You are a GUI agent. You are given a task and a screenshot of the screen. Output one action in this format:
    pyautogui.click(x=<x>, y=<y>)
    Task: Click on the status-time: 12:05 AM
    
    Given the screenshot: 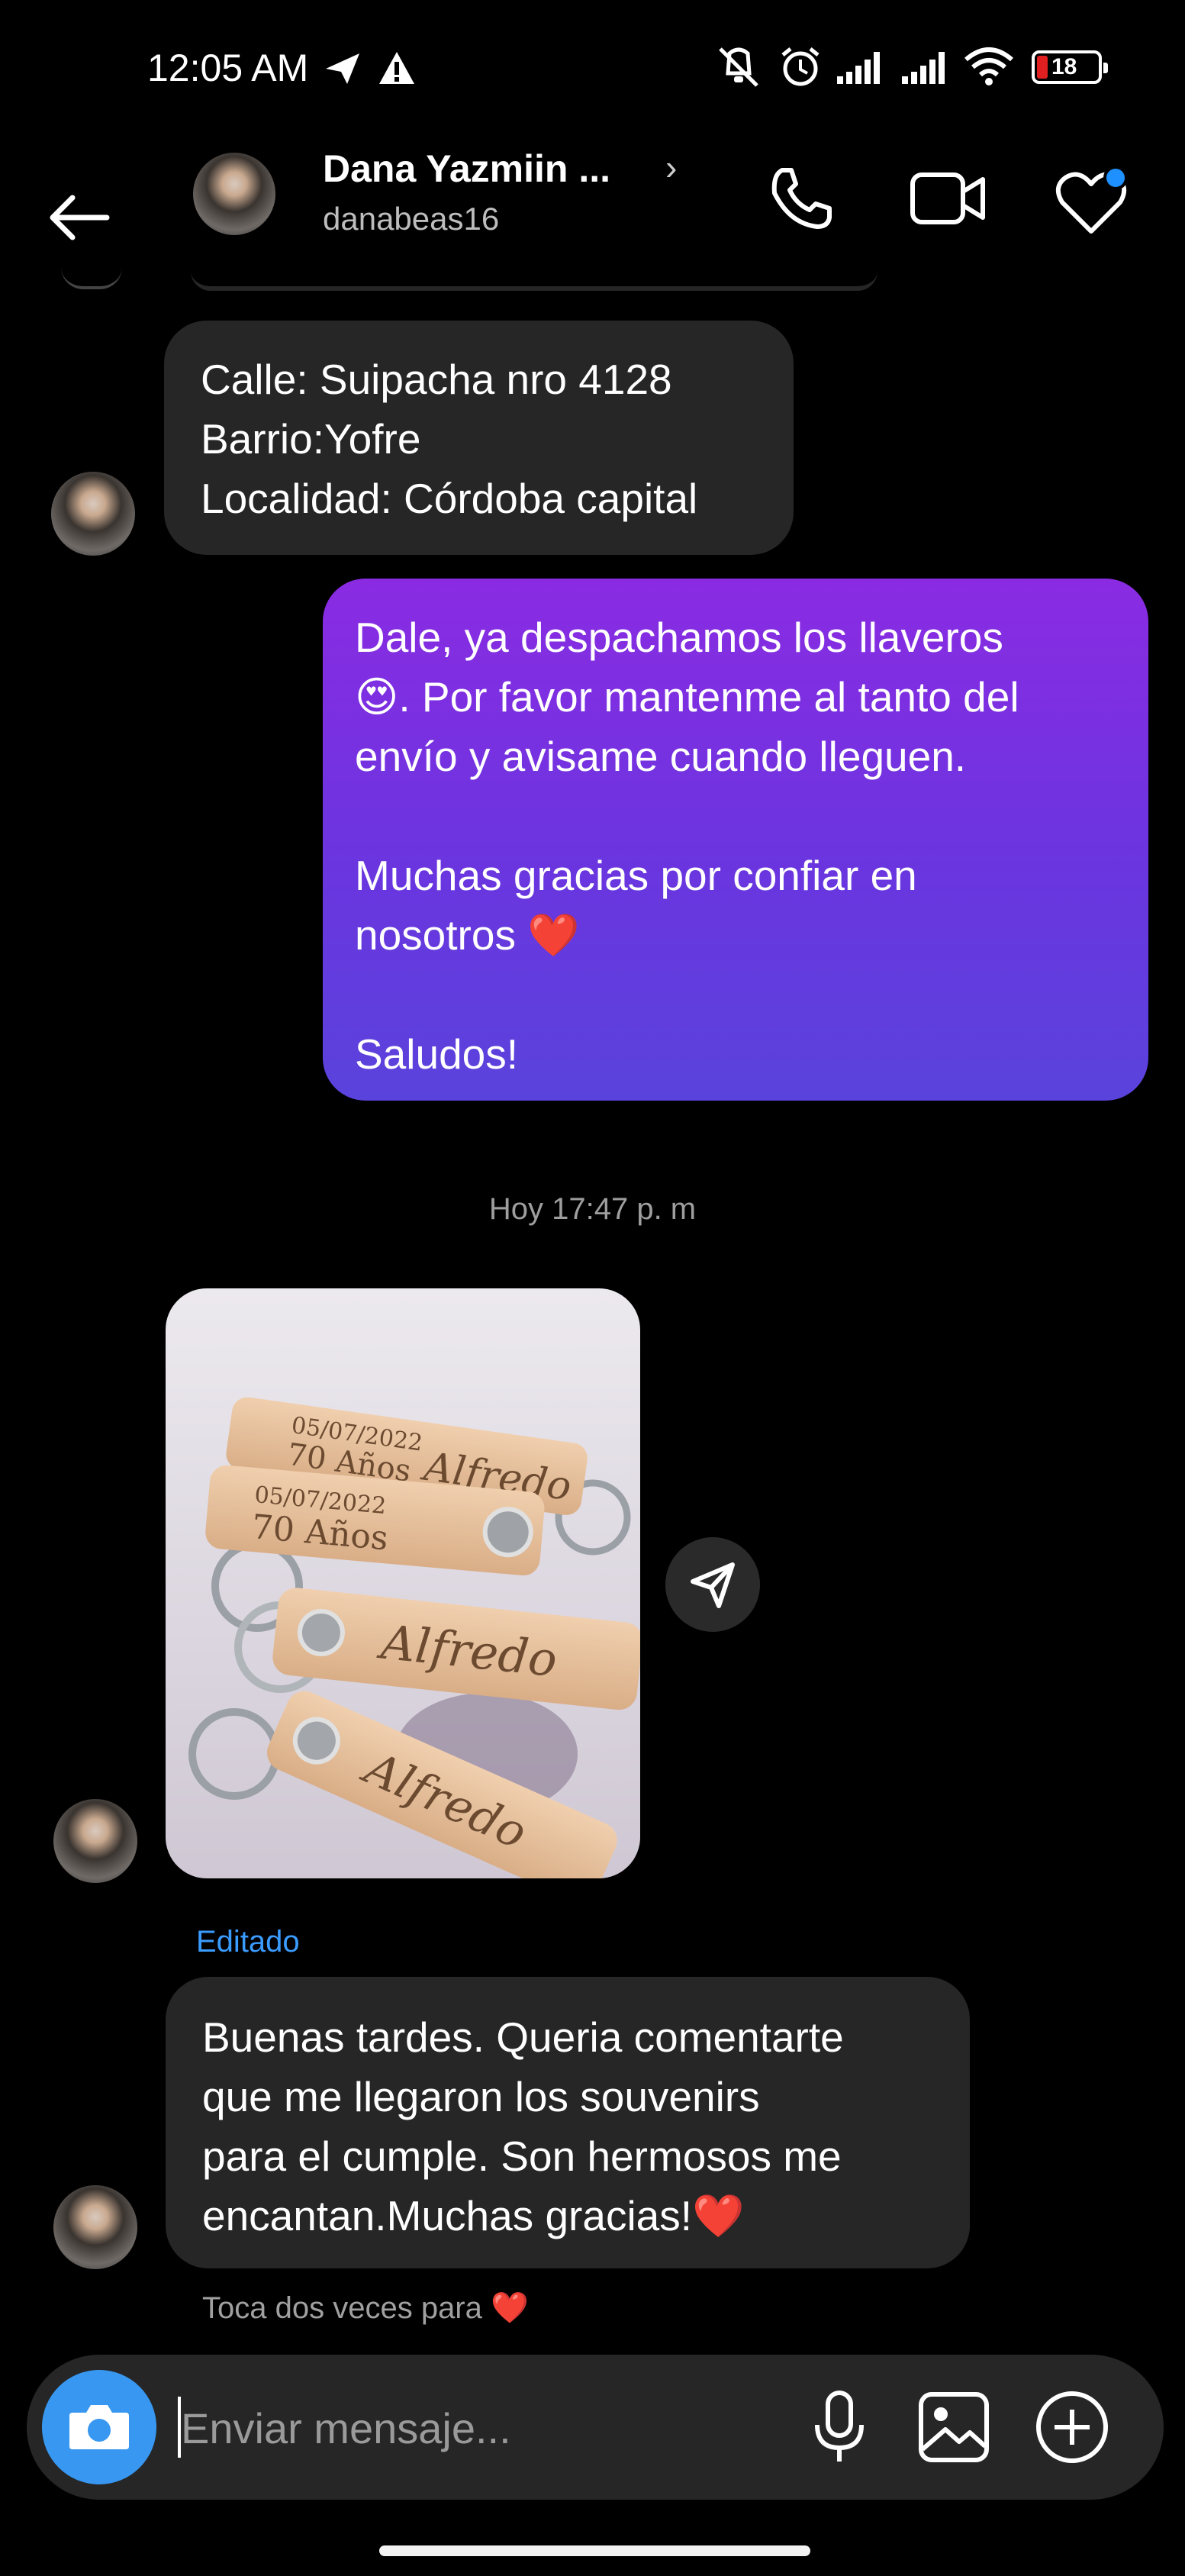 What is the action you would take?
    pyautogui.click(x=228, y=68)
    